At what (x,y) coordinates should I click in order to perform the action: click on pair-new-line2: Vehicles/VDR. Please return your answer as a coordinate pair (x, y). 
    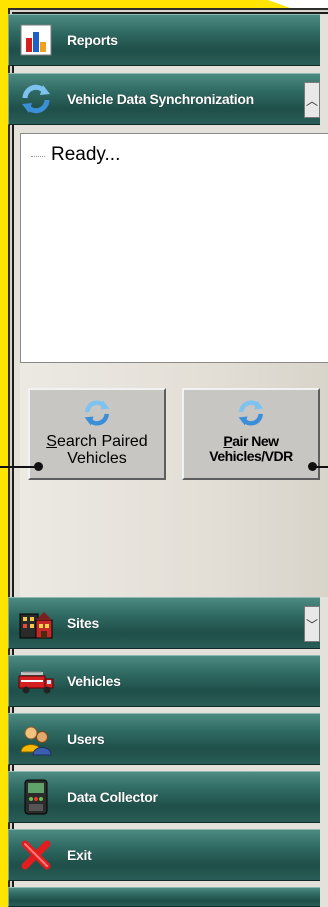
    Looking at the image, I should click on (251, 455).